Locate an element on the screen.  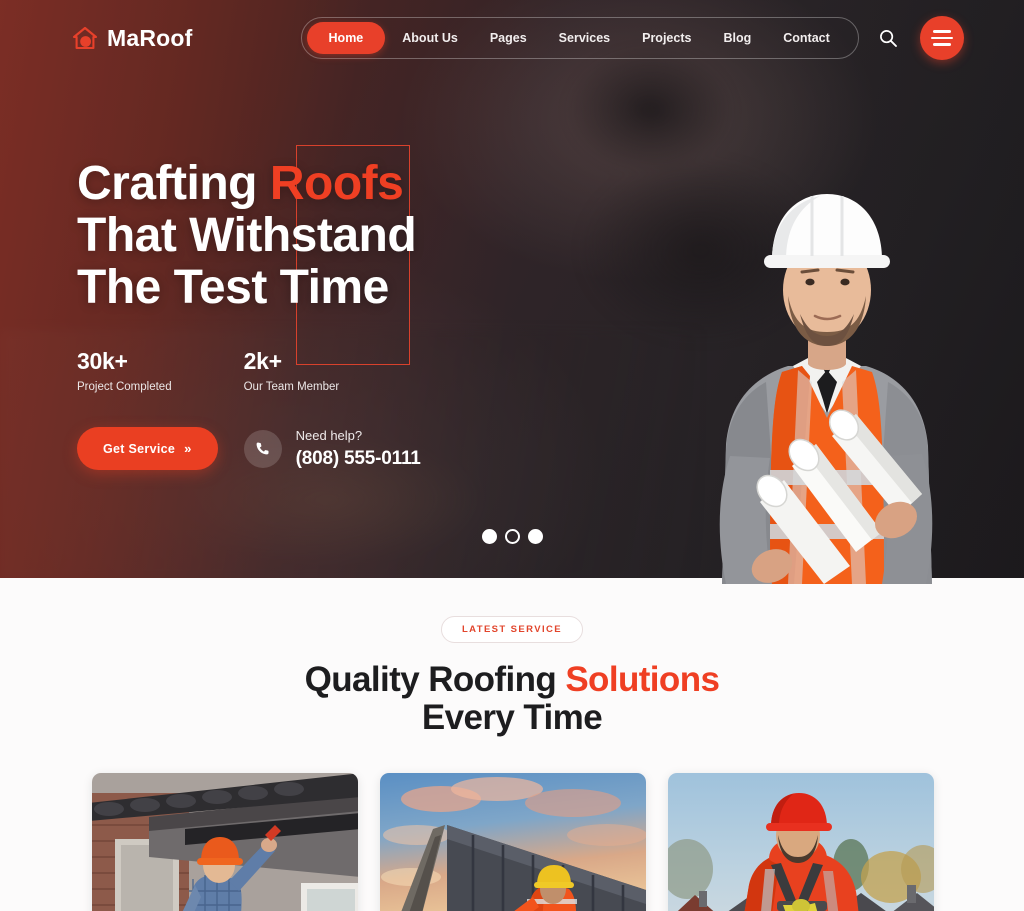
need-help-label: Need help? is located at coordinates (329, 435).